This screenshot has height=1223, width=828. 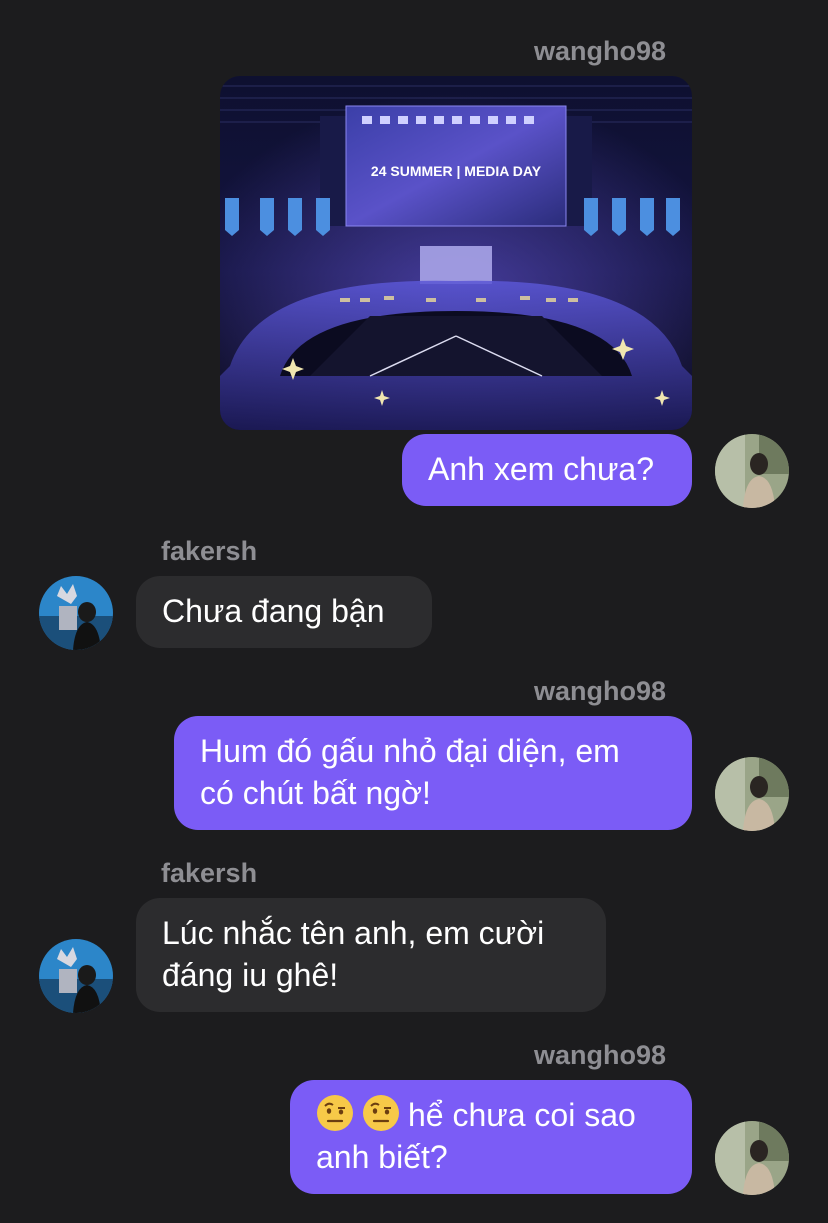 I want to click on message-text-line: anh biết?, so click(x=382, y=1157).